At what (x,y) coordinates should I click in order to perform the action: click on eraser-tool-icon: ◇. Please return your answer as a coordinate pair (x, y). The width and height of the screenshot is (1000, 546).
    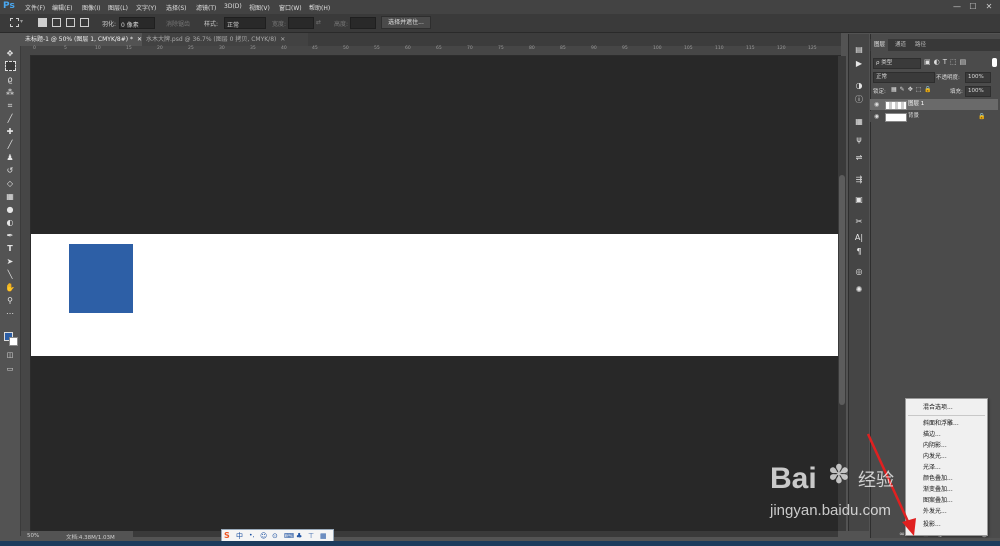
    Looking at the image, I should click on (10, 183).